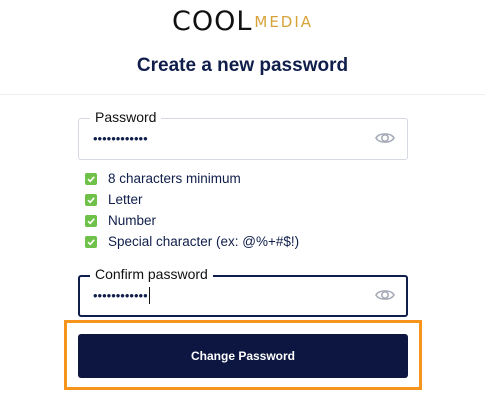 The width and height of the screenshot is (485, 411). I want to click on confirm-password-dots: ••••••••••••, so click(120, 295).